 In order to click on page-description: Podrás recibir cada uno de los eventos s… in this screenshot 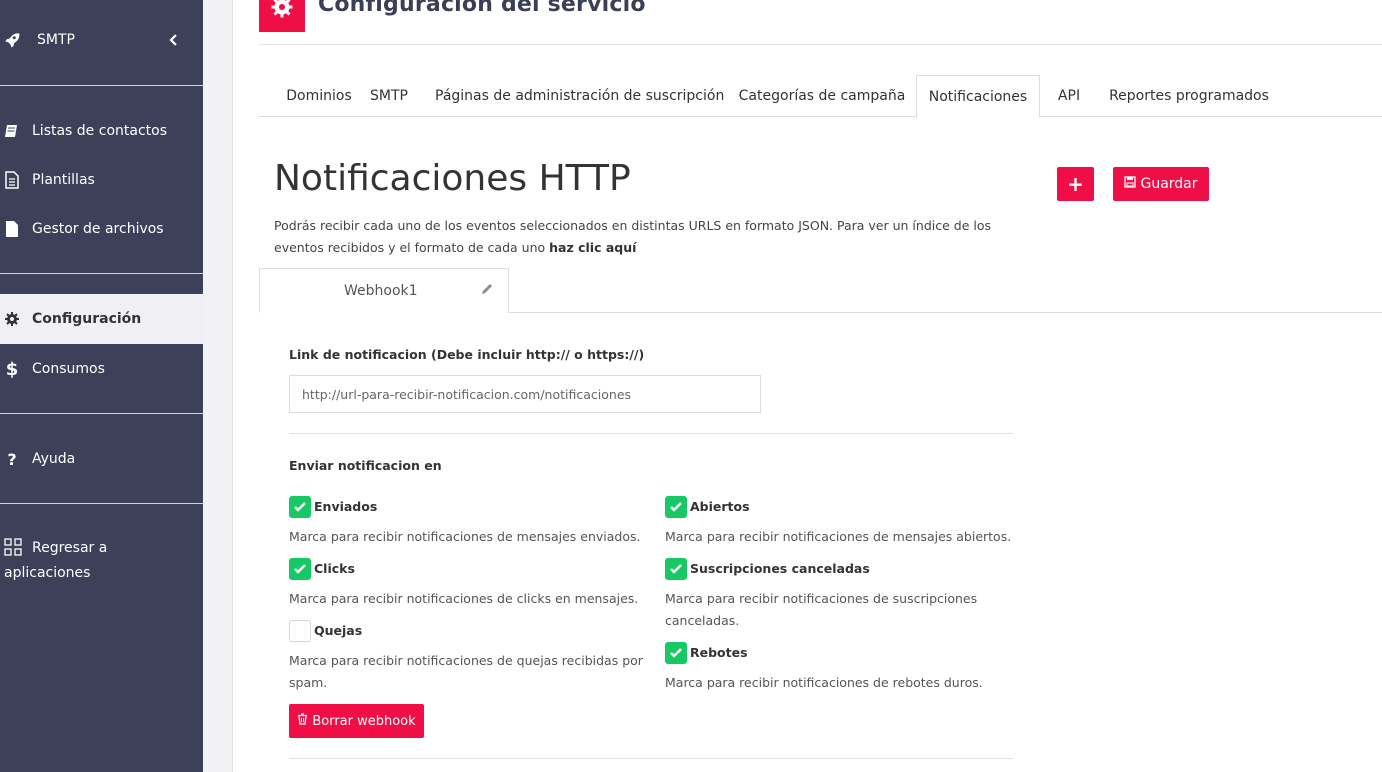, I will do `click(644, 237)`.